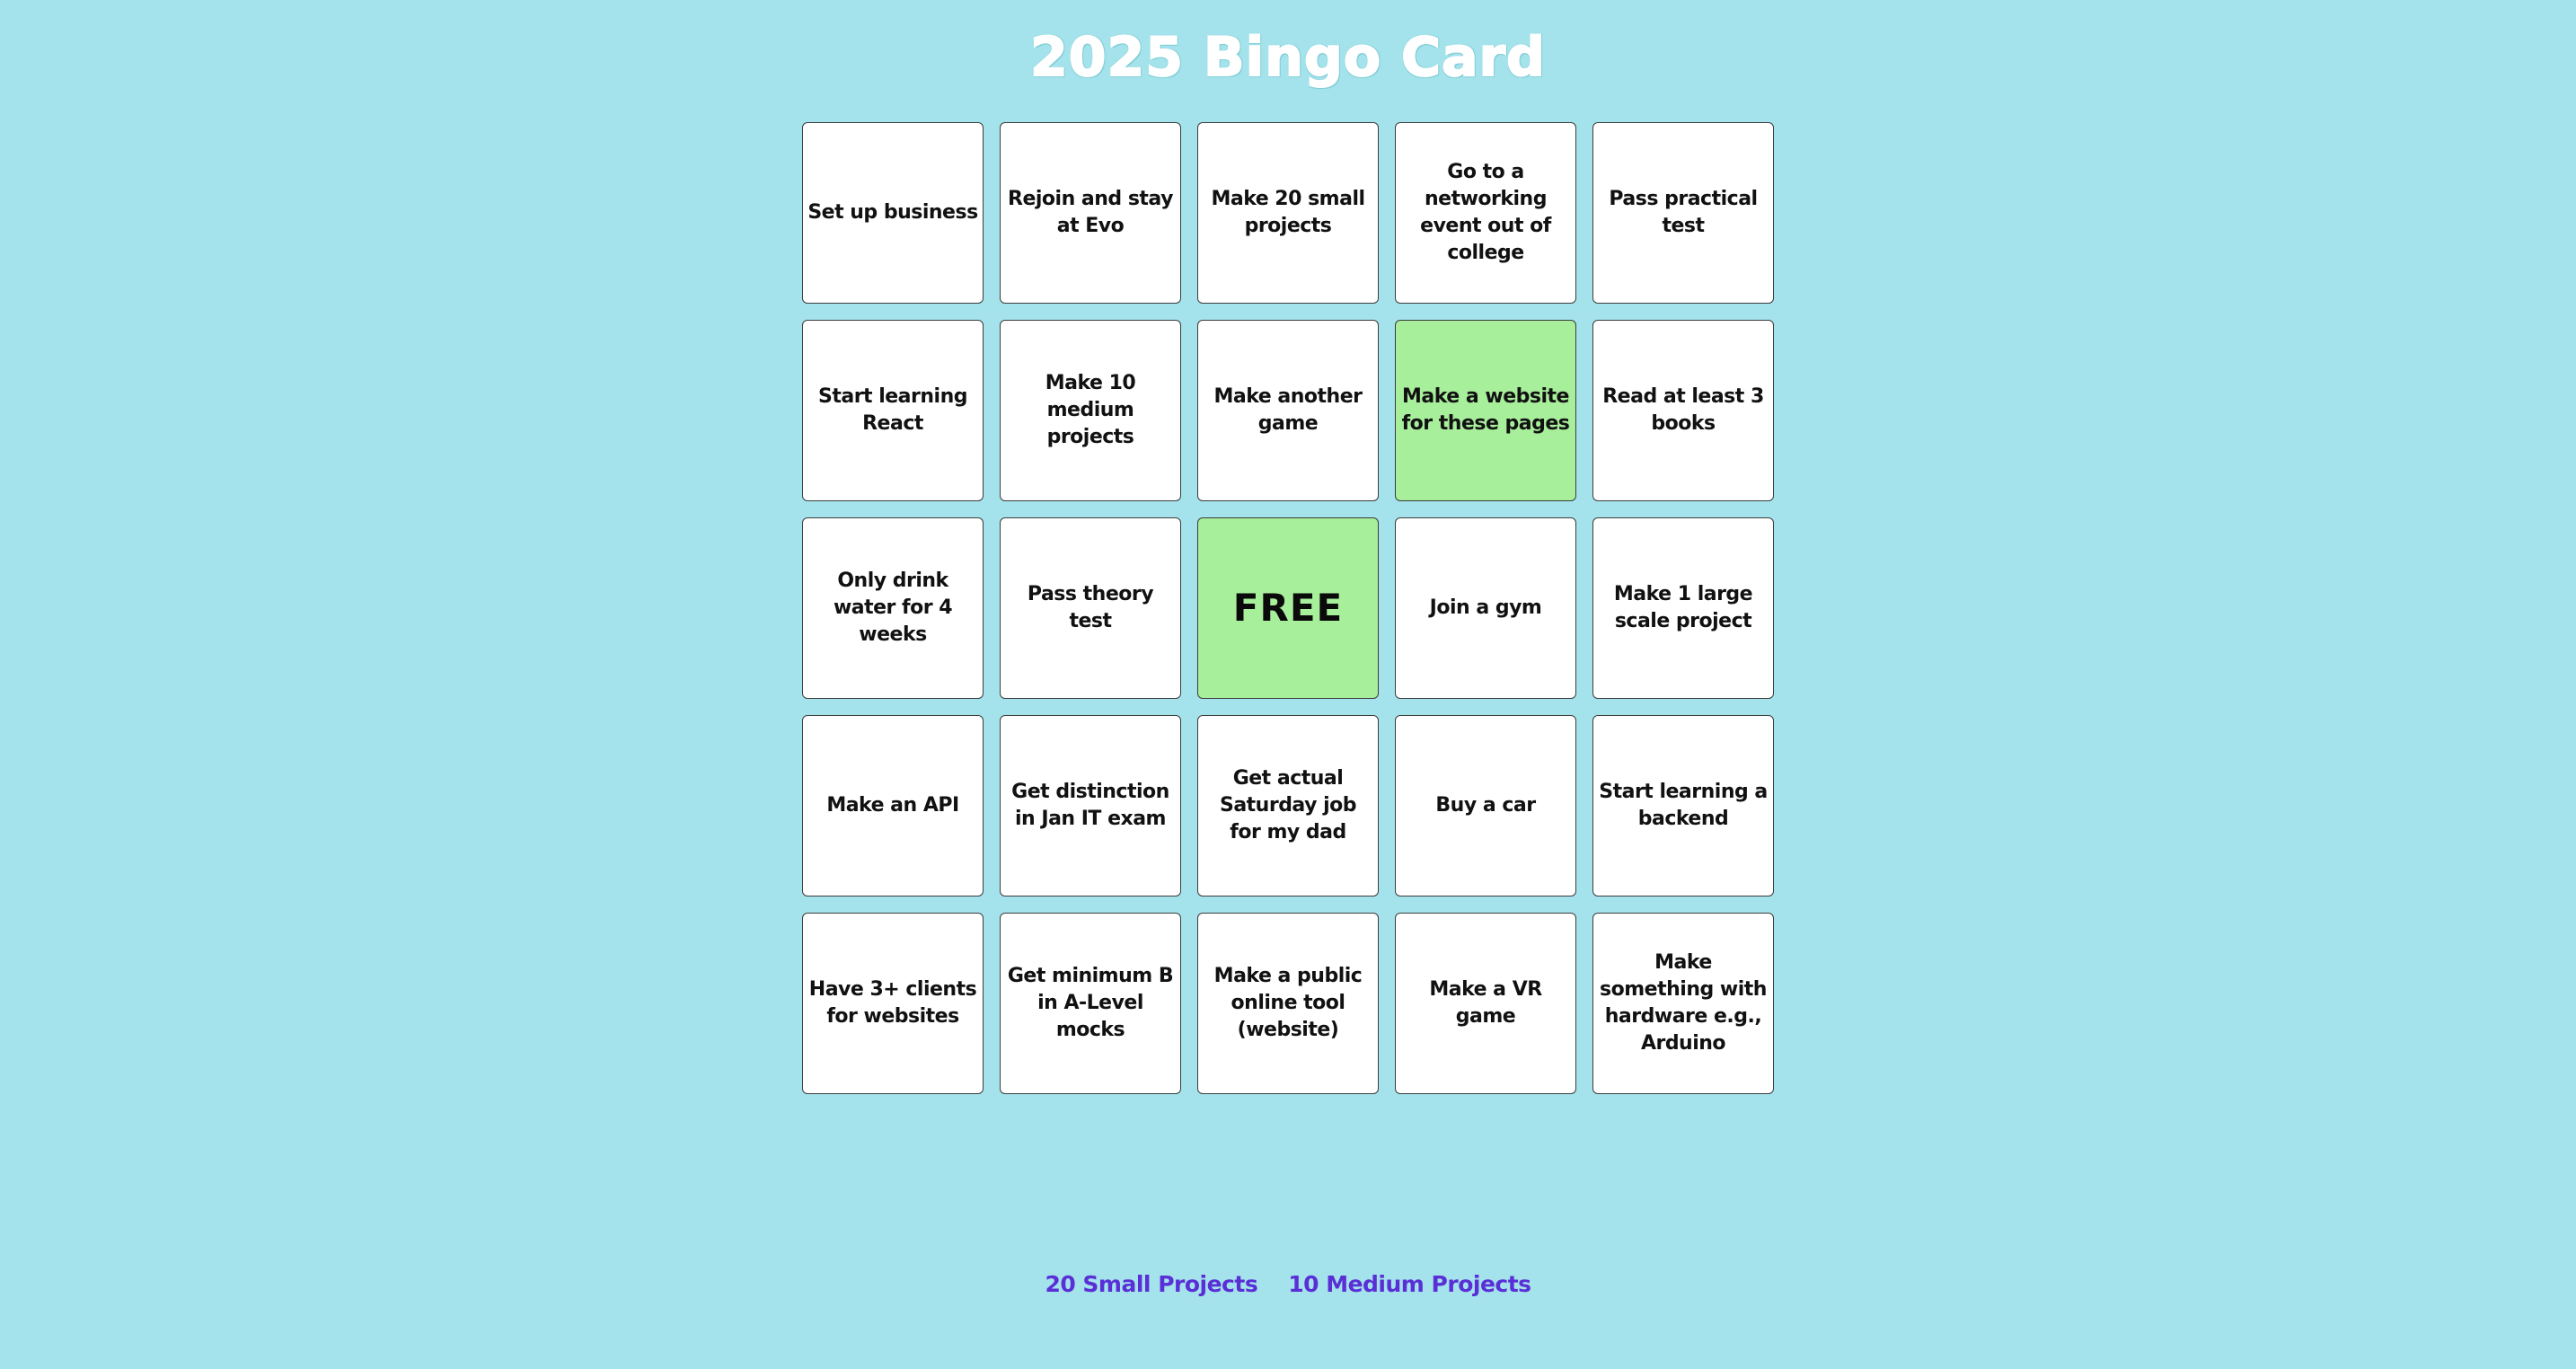 The width and height of the screenshot is (2576, 1369). I want to click on bingo-cell-label: Make 20 small projects, so click(1288, 213).